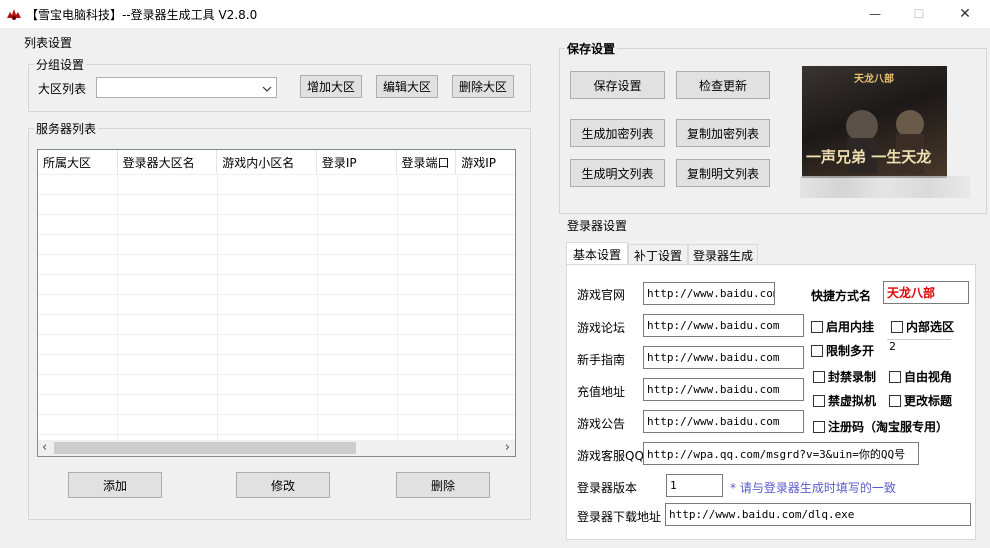 The image size is (990, 548). Describe the element at coordinates (601, 424) in the screenshot. I see `notice-label: 游戏公告` at that location.